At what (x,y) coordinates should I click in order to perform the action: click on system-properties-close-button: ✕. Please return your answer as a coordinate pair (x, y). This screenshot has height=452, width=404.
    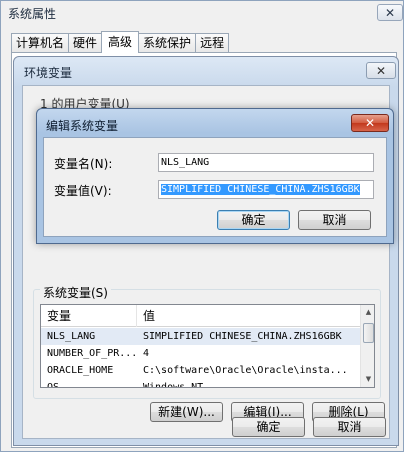
    Looking at the image, I should click on (390, 12).